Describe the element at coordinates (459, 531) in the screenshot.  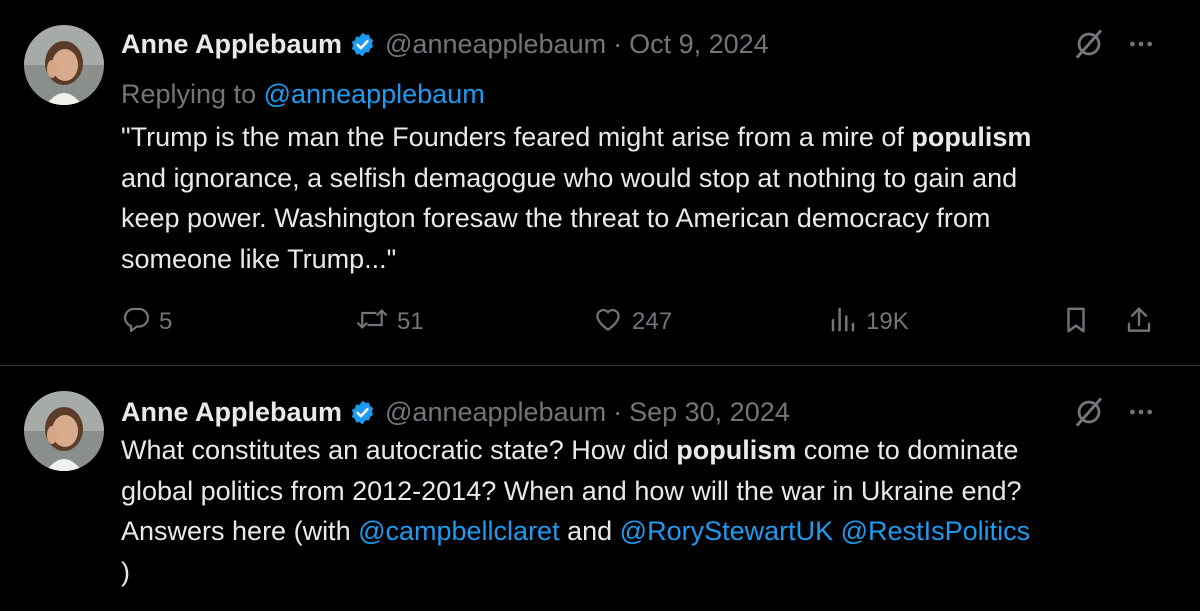
I see `mention-link-campbellclaret: @campbellclaret` at that location.